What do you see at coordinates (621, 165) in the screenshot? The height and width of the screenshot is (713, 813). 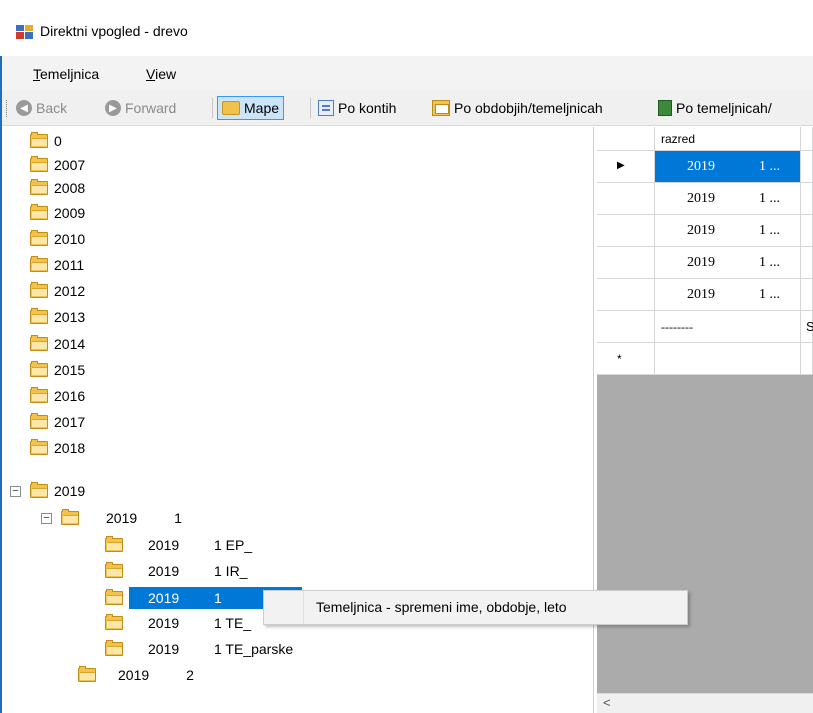 I see `current-row-indicator: ▶` at bounding box center [621, 165].